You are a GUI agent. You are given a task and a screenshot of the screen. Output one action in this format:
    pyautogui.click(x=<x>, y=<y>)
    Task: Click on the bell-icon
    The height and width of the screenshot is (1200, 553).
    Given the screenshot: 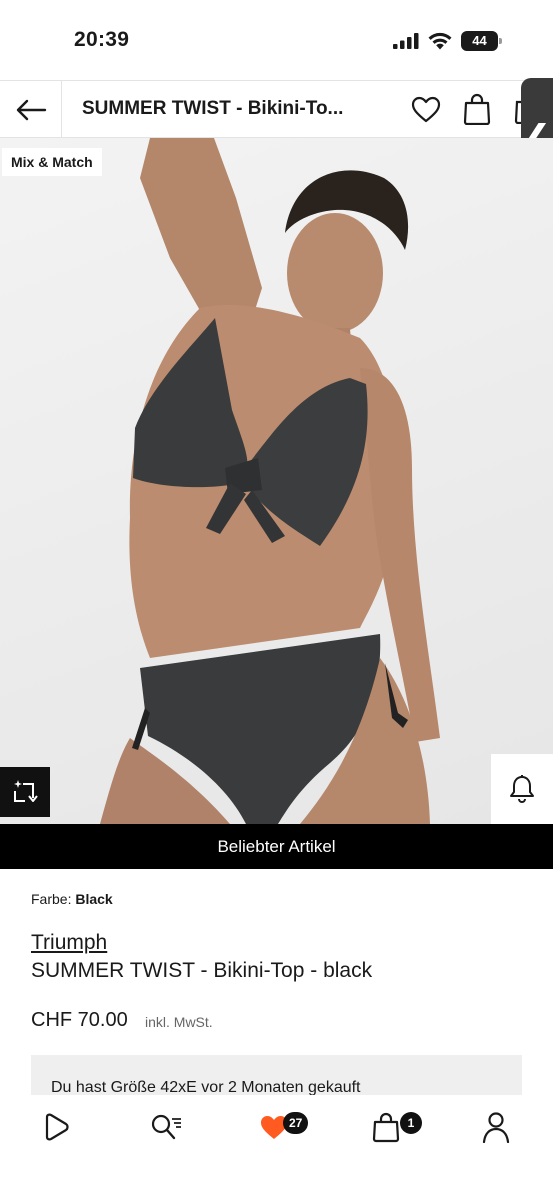 What is the action you would take?
    pyautogui.click(x=522, y=789)
    